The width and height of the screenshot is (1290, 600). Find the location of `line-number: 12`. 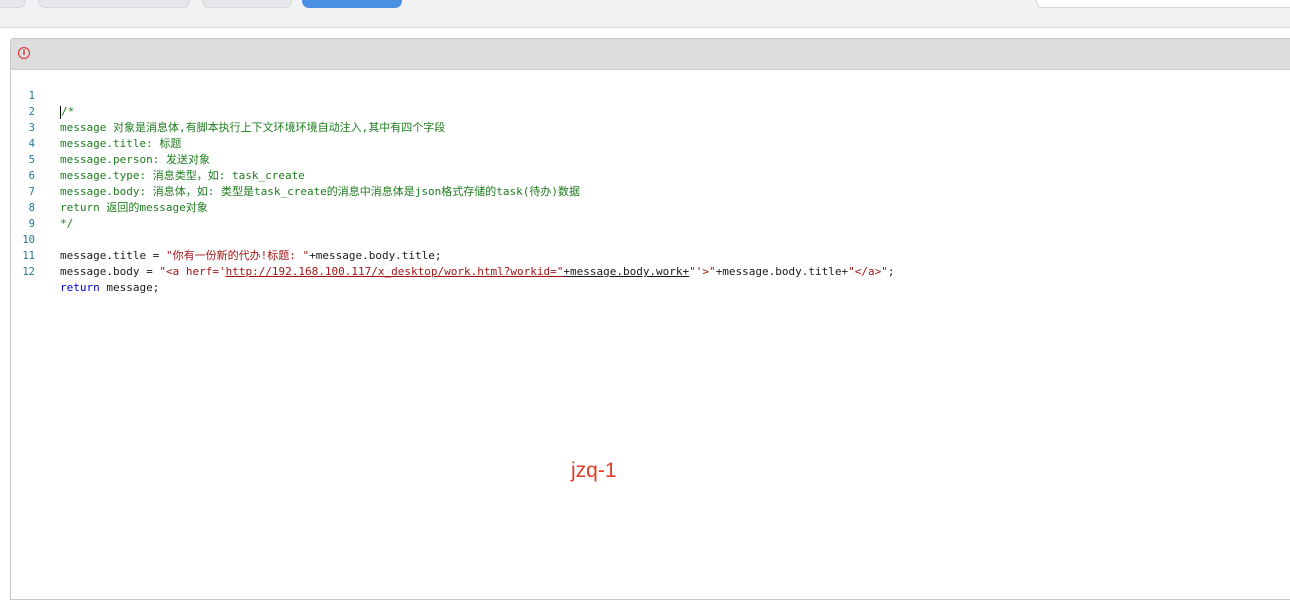

line-number: 12 is located at coordinates (28, 272).